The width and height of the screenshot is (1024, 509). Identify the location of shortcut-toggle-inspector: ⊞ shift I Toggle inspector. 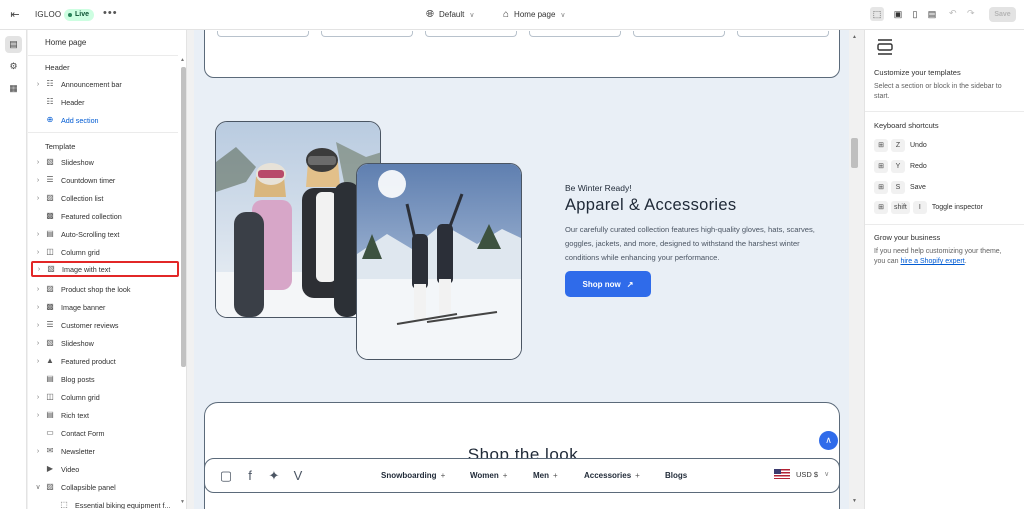
(928, 207).